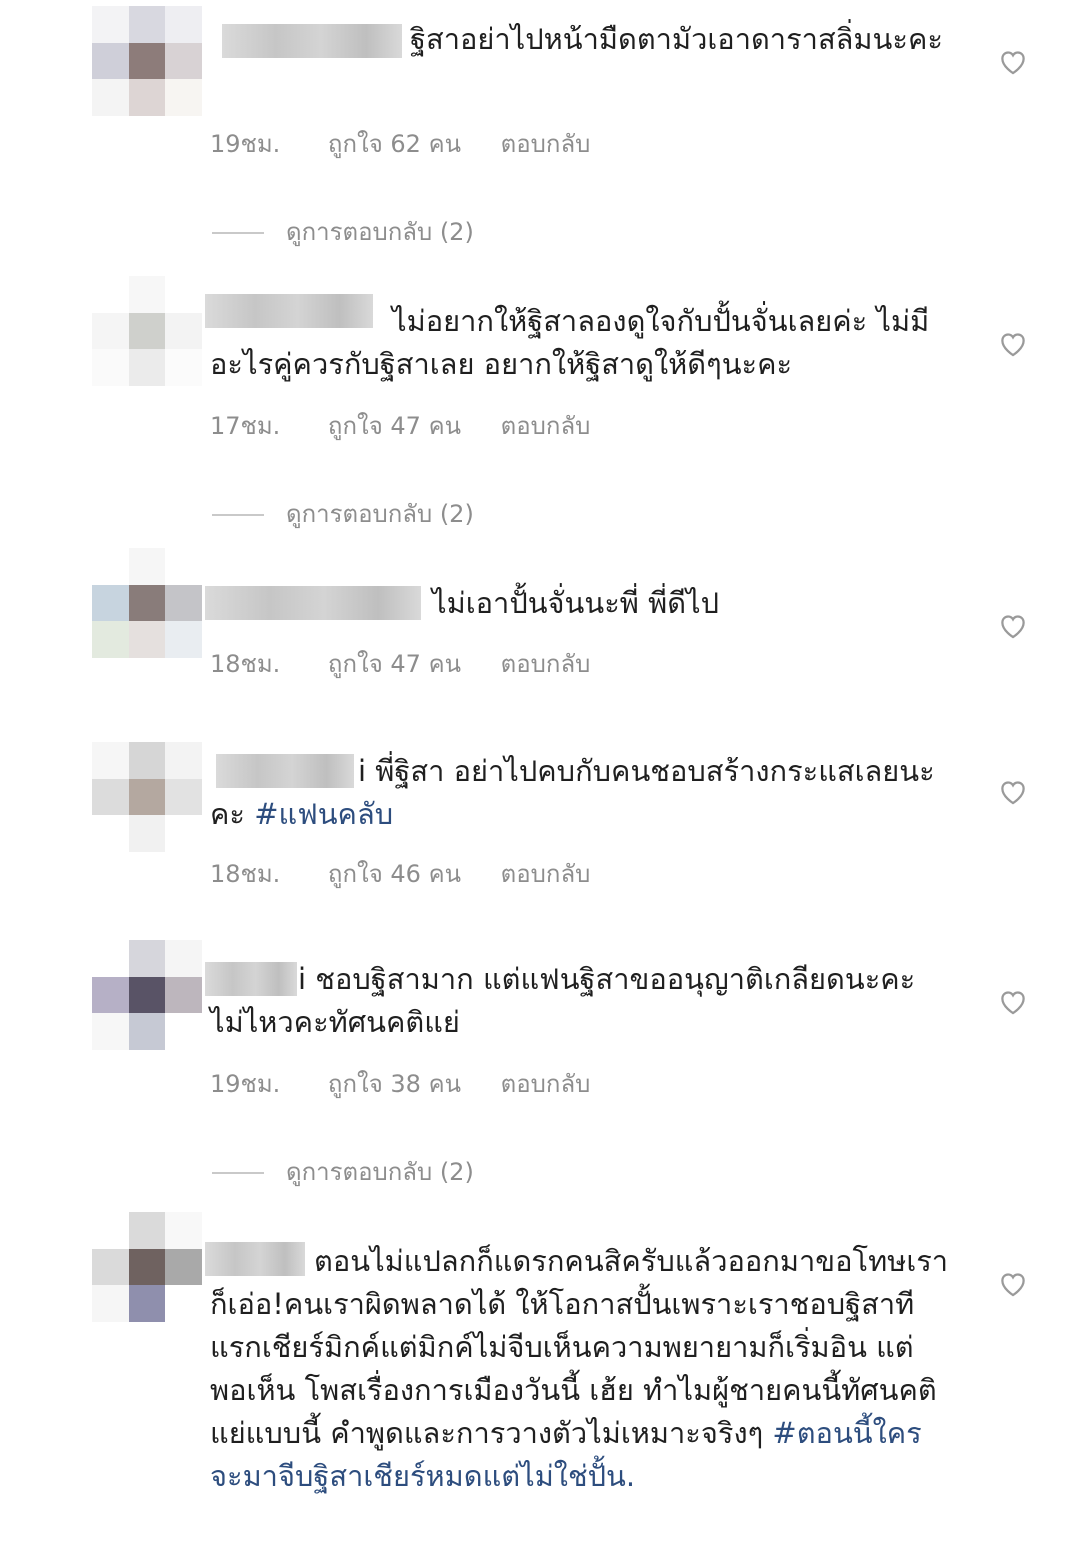  Describe the element at coordinates (576, 603) in the screenshot. I see `comment-text: ไม่เอาปั้นจั่นนะพี่ พี่ดีไป` at that location.